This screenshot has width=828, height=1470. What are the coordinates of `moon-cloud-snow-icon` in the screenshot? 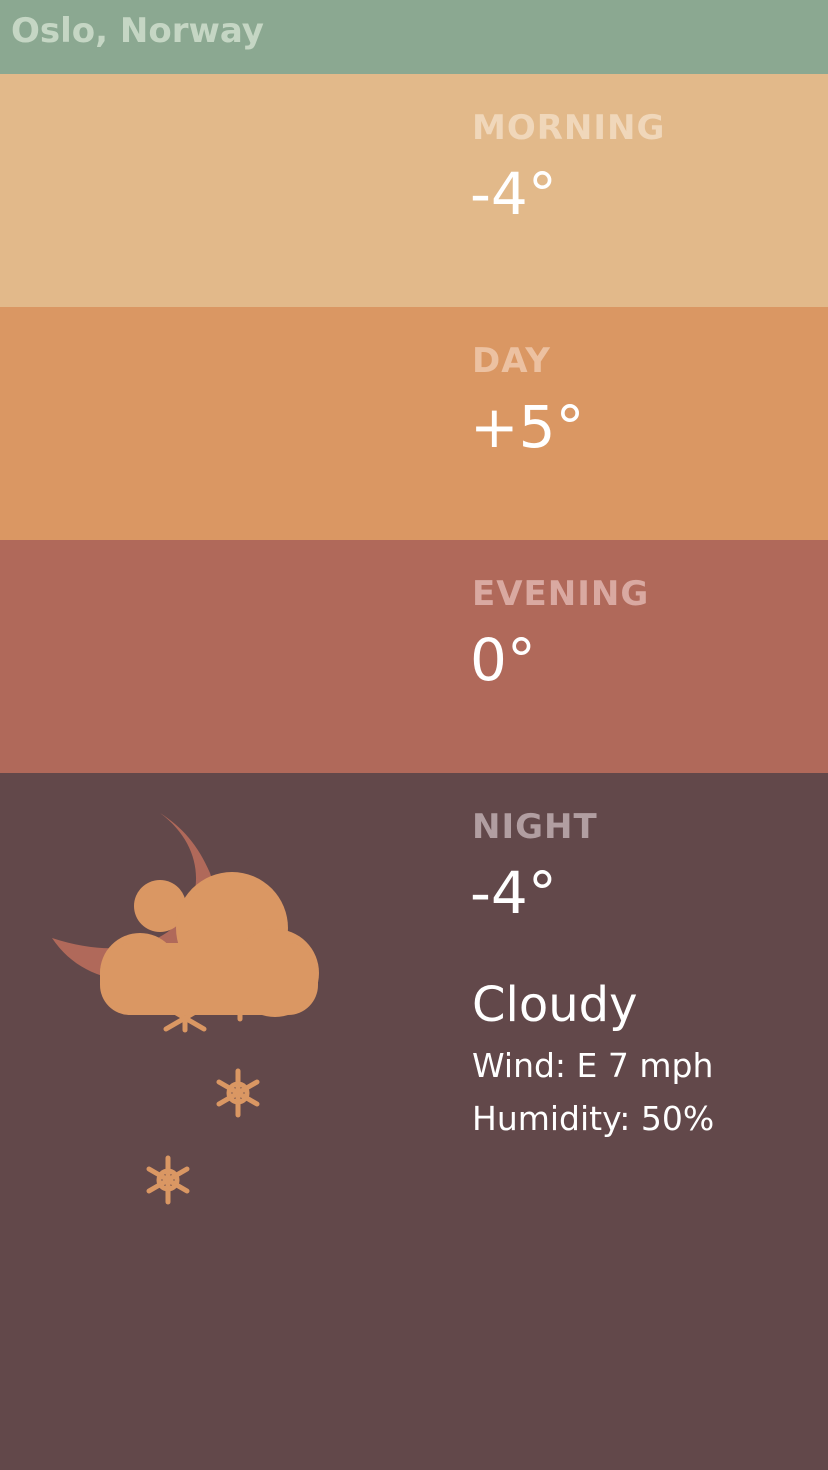 It's located at (185, 1009).